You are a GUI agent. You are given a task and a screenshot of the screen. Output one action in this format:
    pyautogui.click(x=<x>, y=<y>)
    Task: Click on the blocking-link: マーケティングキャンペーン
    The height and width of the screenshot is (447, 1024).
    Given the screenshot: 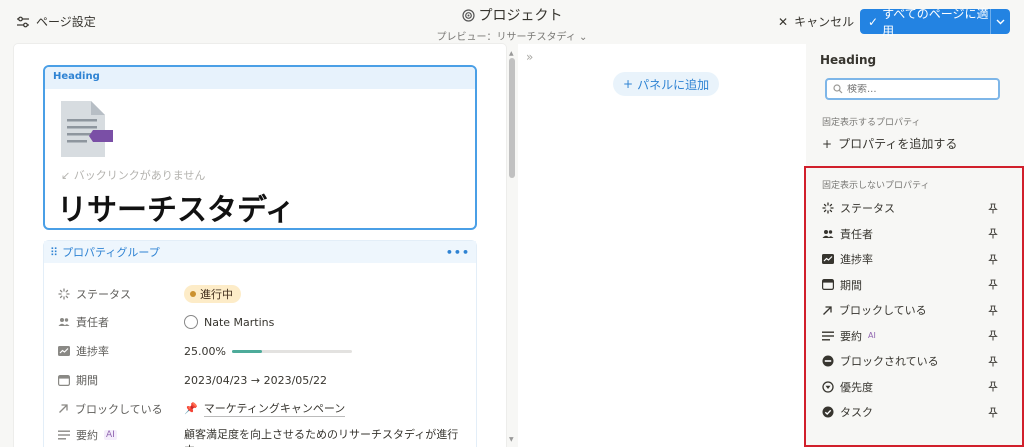 What is the action you would take?
    pyautogui.click(x=274, y=408)
    